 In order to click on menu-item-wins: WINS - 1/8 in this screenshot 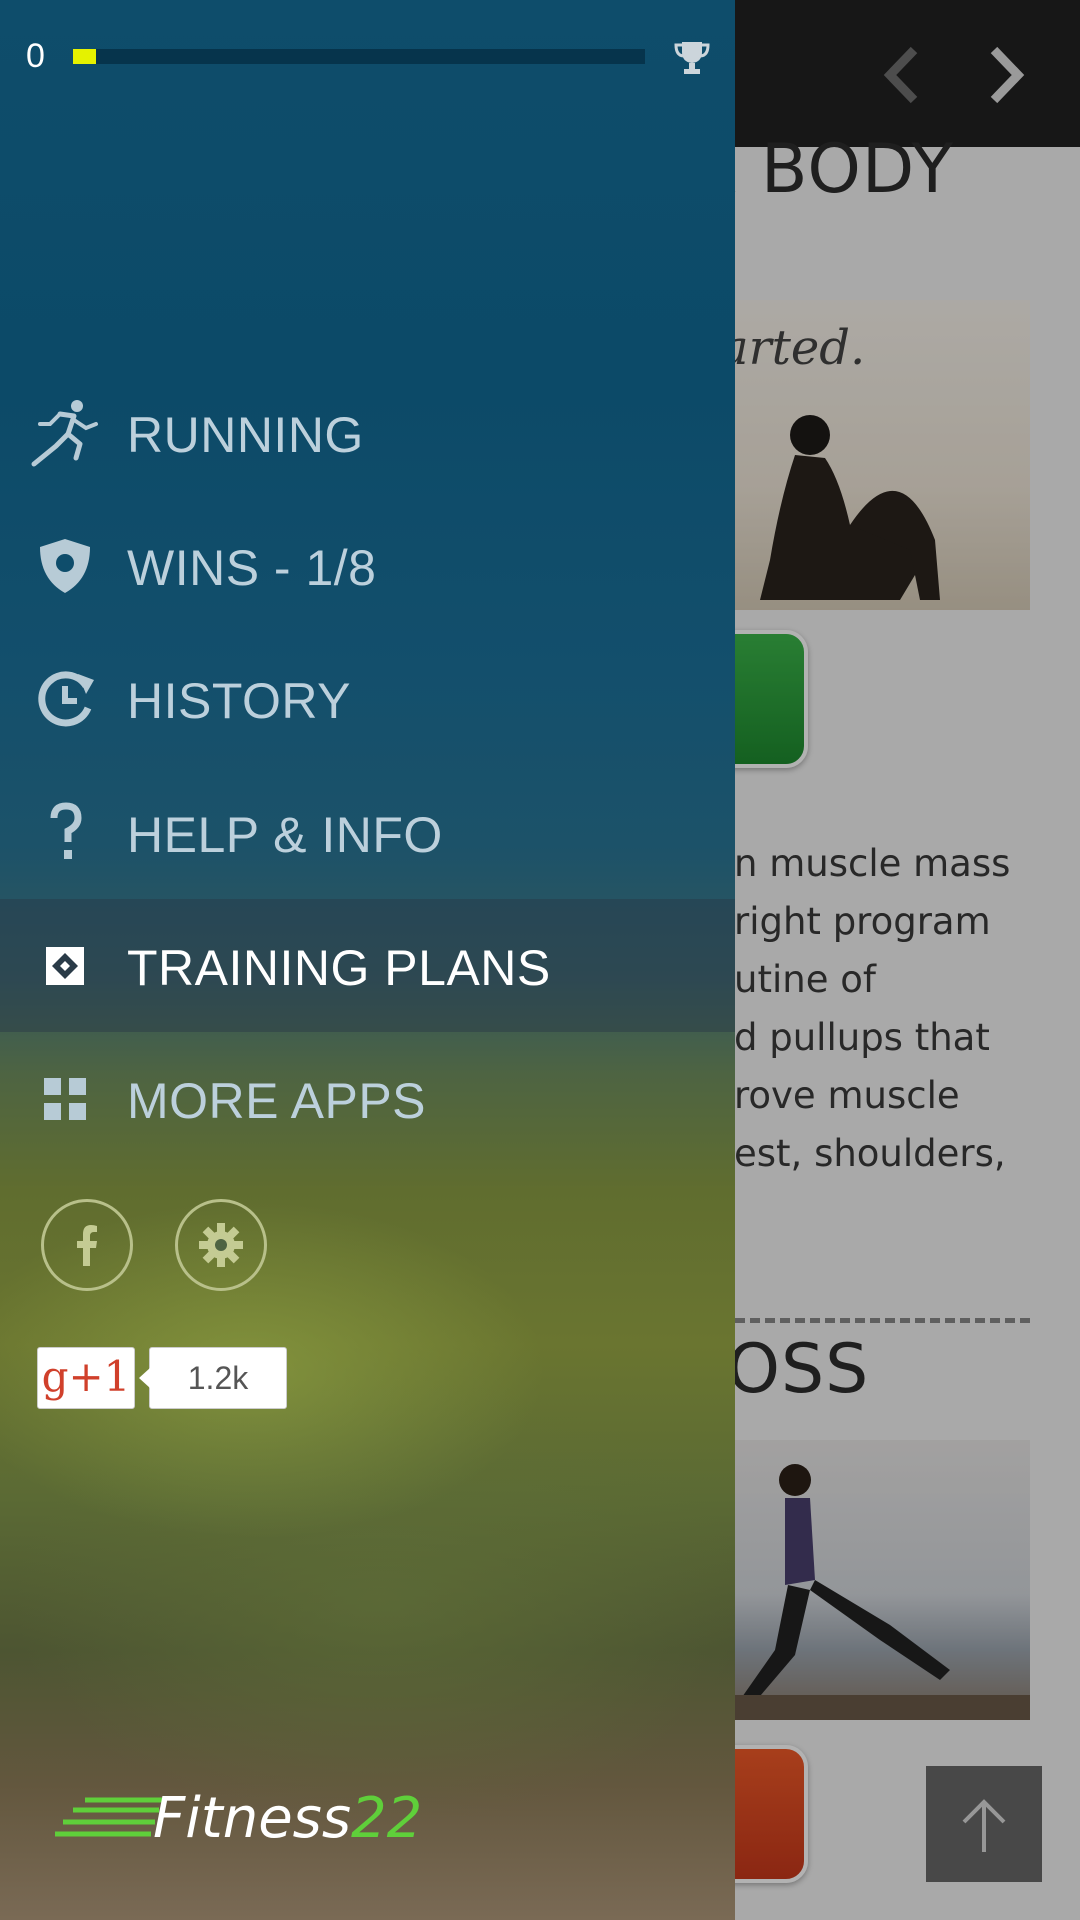, I will do `click(367, 565)`.